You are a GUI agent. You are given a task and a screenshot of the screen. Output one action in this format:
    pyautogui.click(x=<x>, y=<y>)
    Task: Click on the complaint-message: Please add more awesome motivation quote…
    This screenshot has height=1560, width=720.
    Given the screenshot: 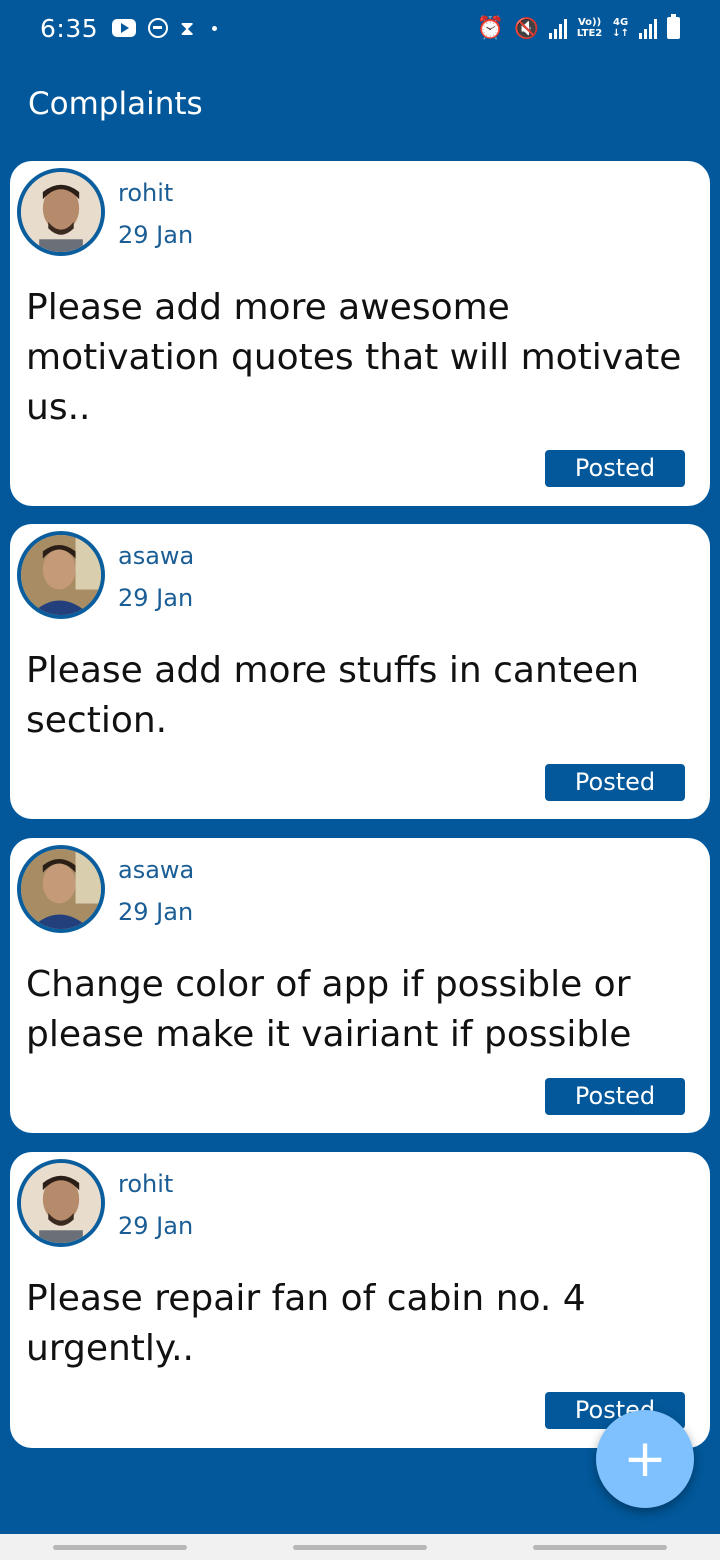 What is the action you would take?
    pyautogui.click(x=354, y=357)
    